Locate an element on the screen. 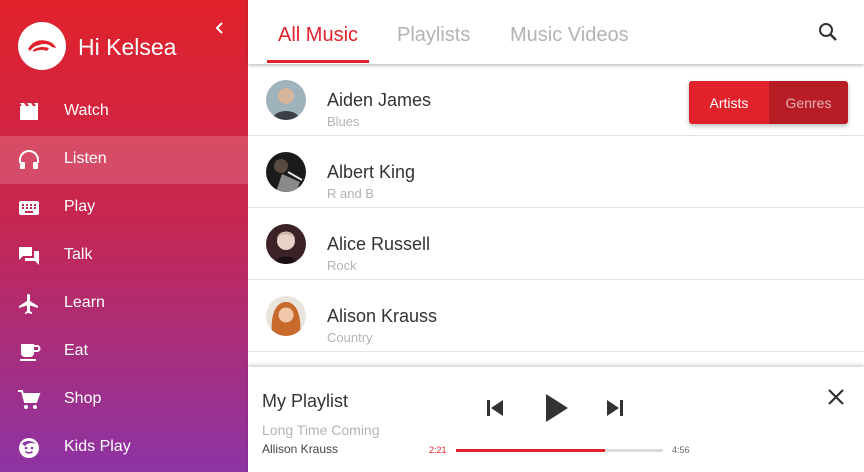  artist-genre: R and B is located at coordinates (350, 193).